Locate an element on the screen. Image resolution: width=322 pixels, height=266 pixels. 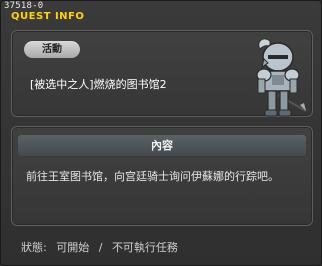
quest-id: 37518-0 is located at coordinates (24, 6).